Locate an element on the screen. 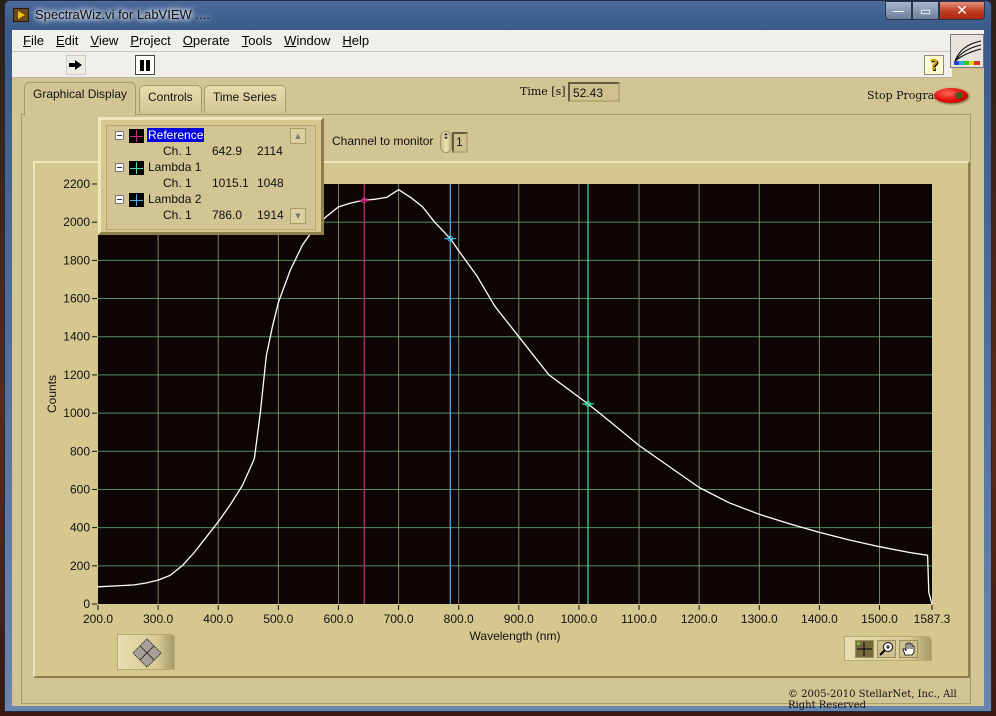  x-axis-label: Wavelength (nm) is located at coordinates (515, 636).